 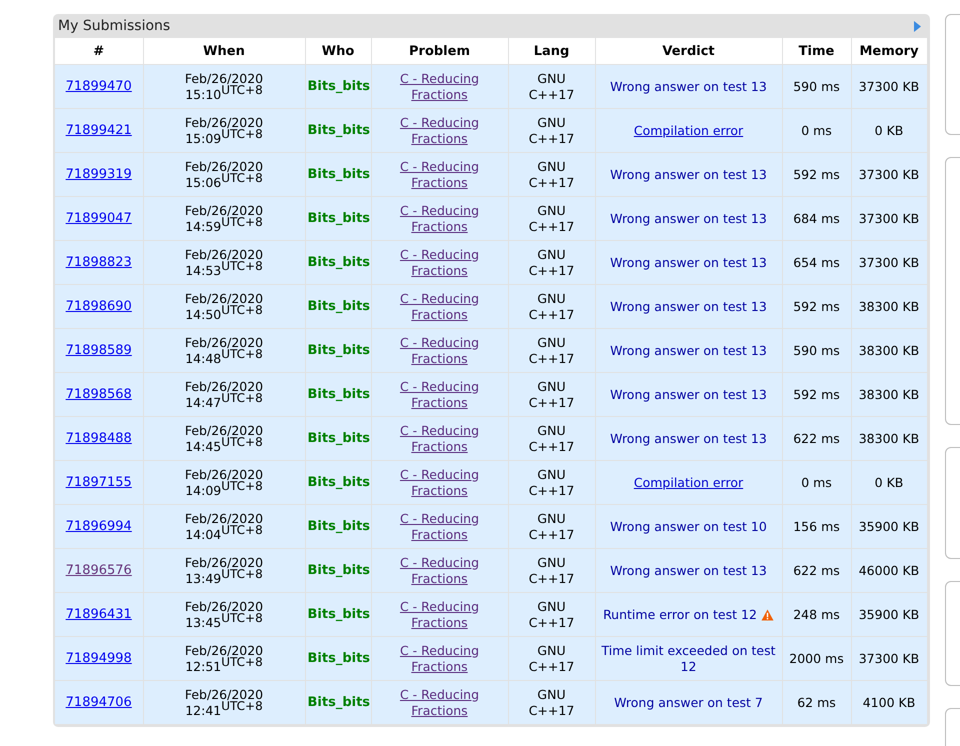 What do you see at coordinates (816, 262) in the screenshot?
I see `time-value: 654 ms` at bounding box center [816, 262].